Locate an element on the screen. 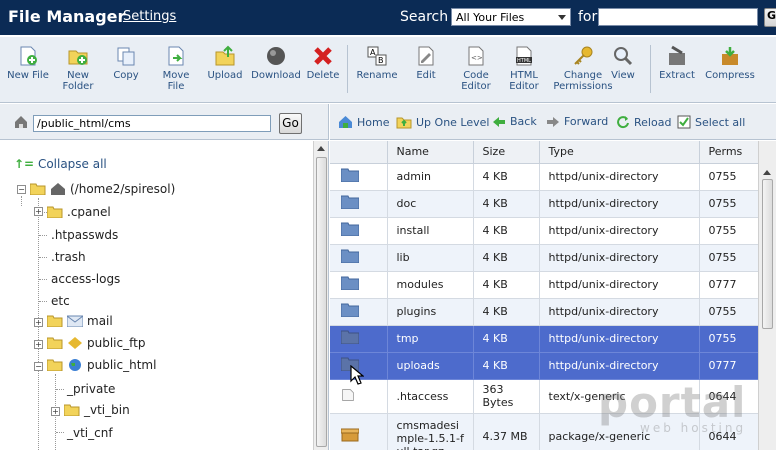  html-editor-button: HTML HTML Editor is located at coordinates (524, 68).